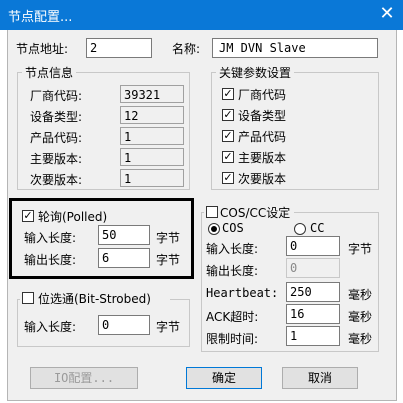 This screenshot has height=403, width=403. I want to click on major-version-label: 主要版本:, so click(56, 159).